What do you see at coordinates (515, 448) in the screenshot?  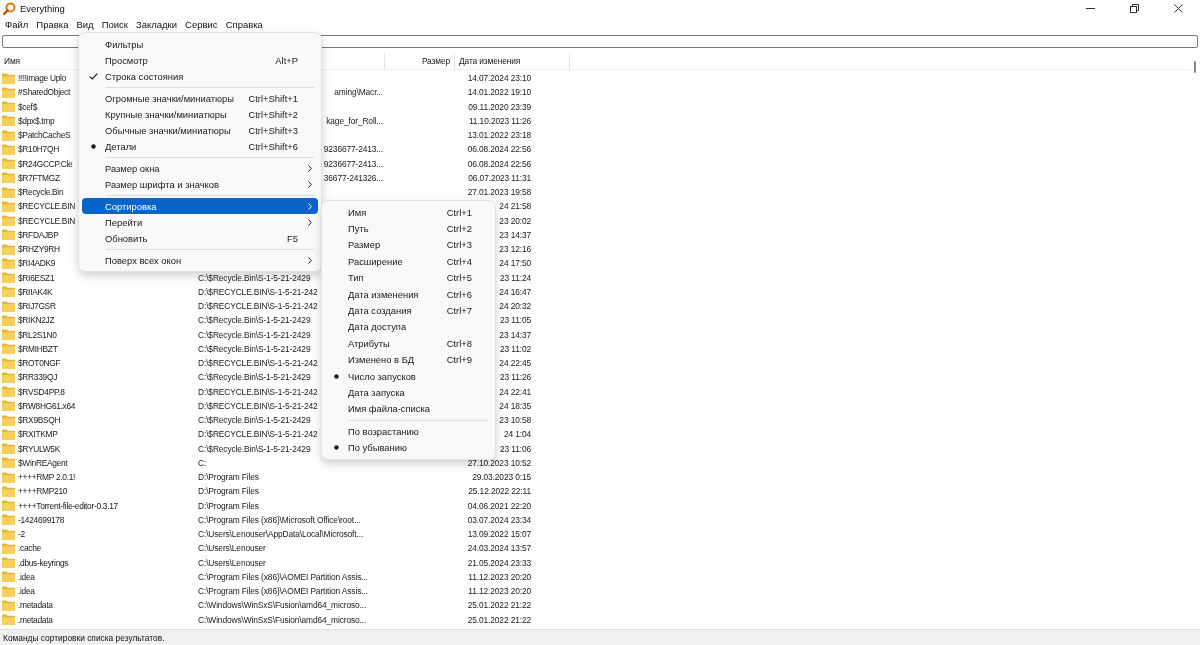 I see `modified-date: 23 11:06` at bounding box center [515, 448].